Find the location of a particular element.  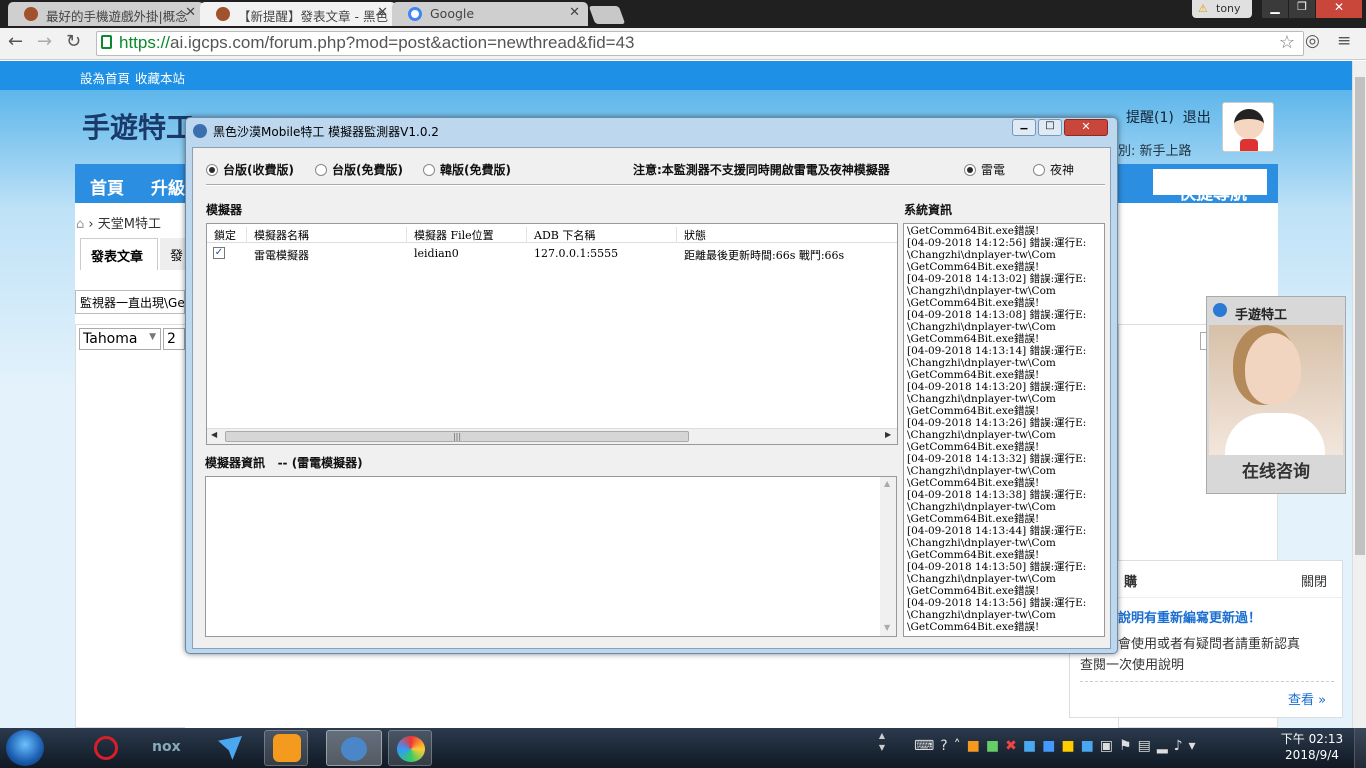

star-icon: ☆ is located at coordinates (1287, 42).